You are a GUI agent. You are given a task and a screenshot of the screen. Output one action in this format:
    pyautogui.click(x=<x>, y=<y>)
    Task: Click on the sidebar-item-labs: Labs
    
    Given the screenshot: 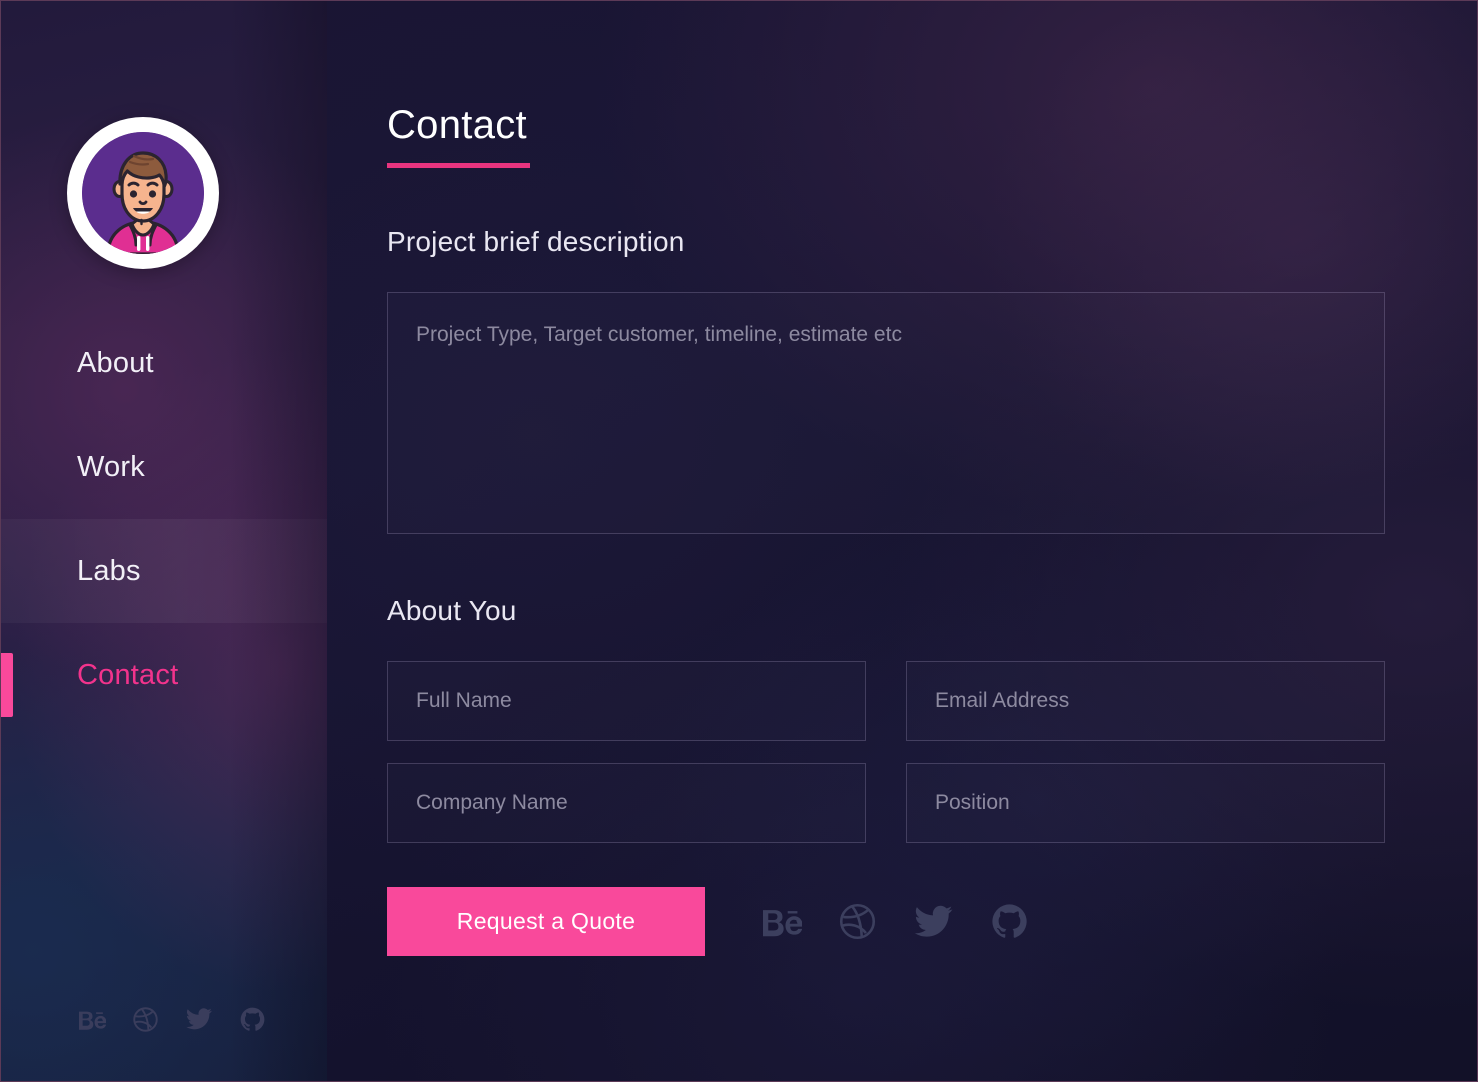 What is the action you would take?
    pyautogui.click(x=164, y=571)
    